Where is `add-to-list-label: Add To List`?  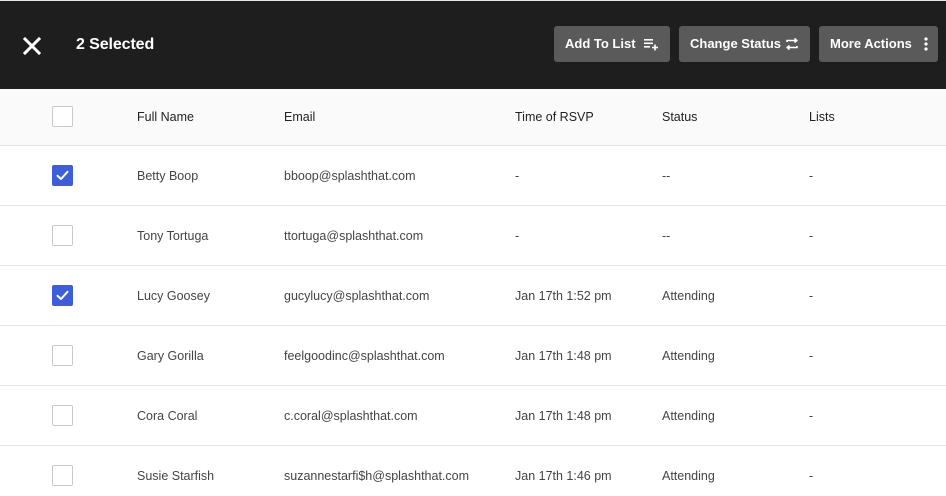 add-to-list-label: Add To List is located at coordinates (600, 43).